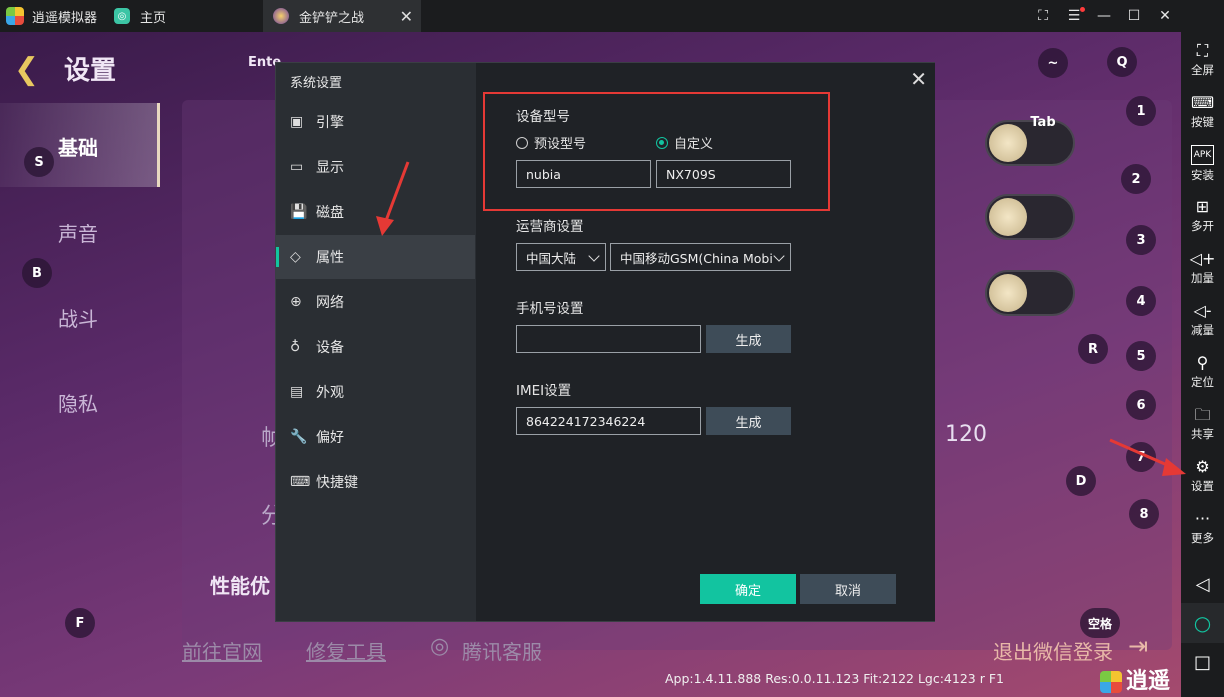 Image resolution: width=1224 pixels, height=697 pixels. Describe the element at coordinates (78, 232) in the screenshot. I see `menu-sound: 声音` at that location.